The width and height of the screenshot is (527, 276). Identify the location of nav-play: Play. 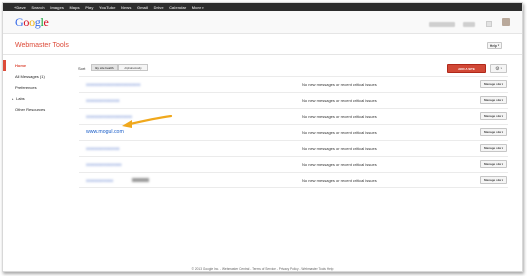
(89, 7).